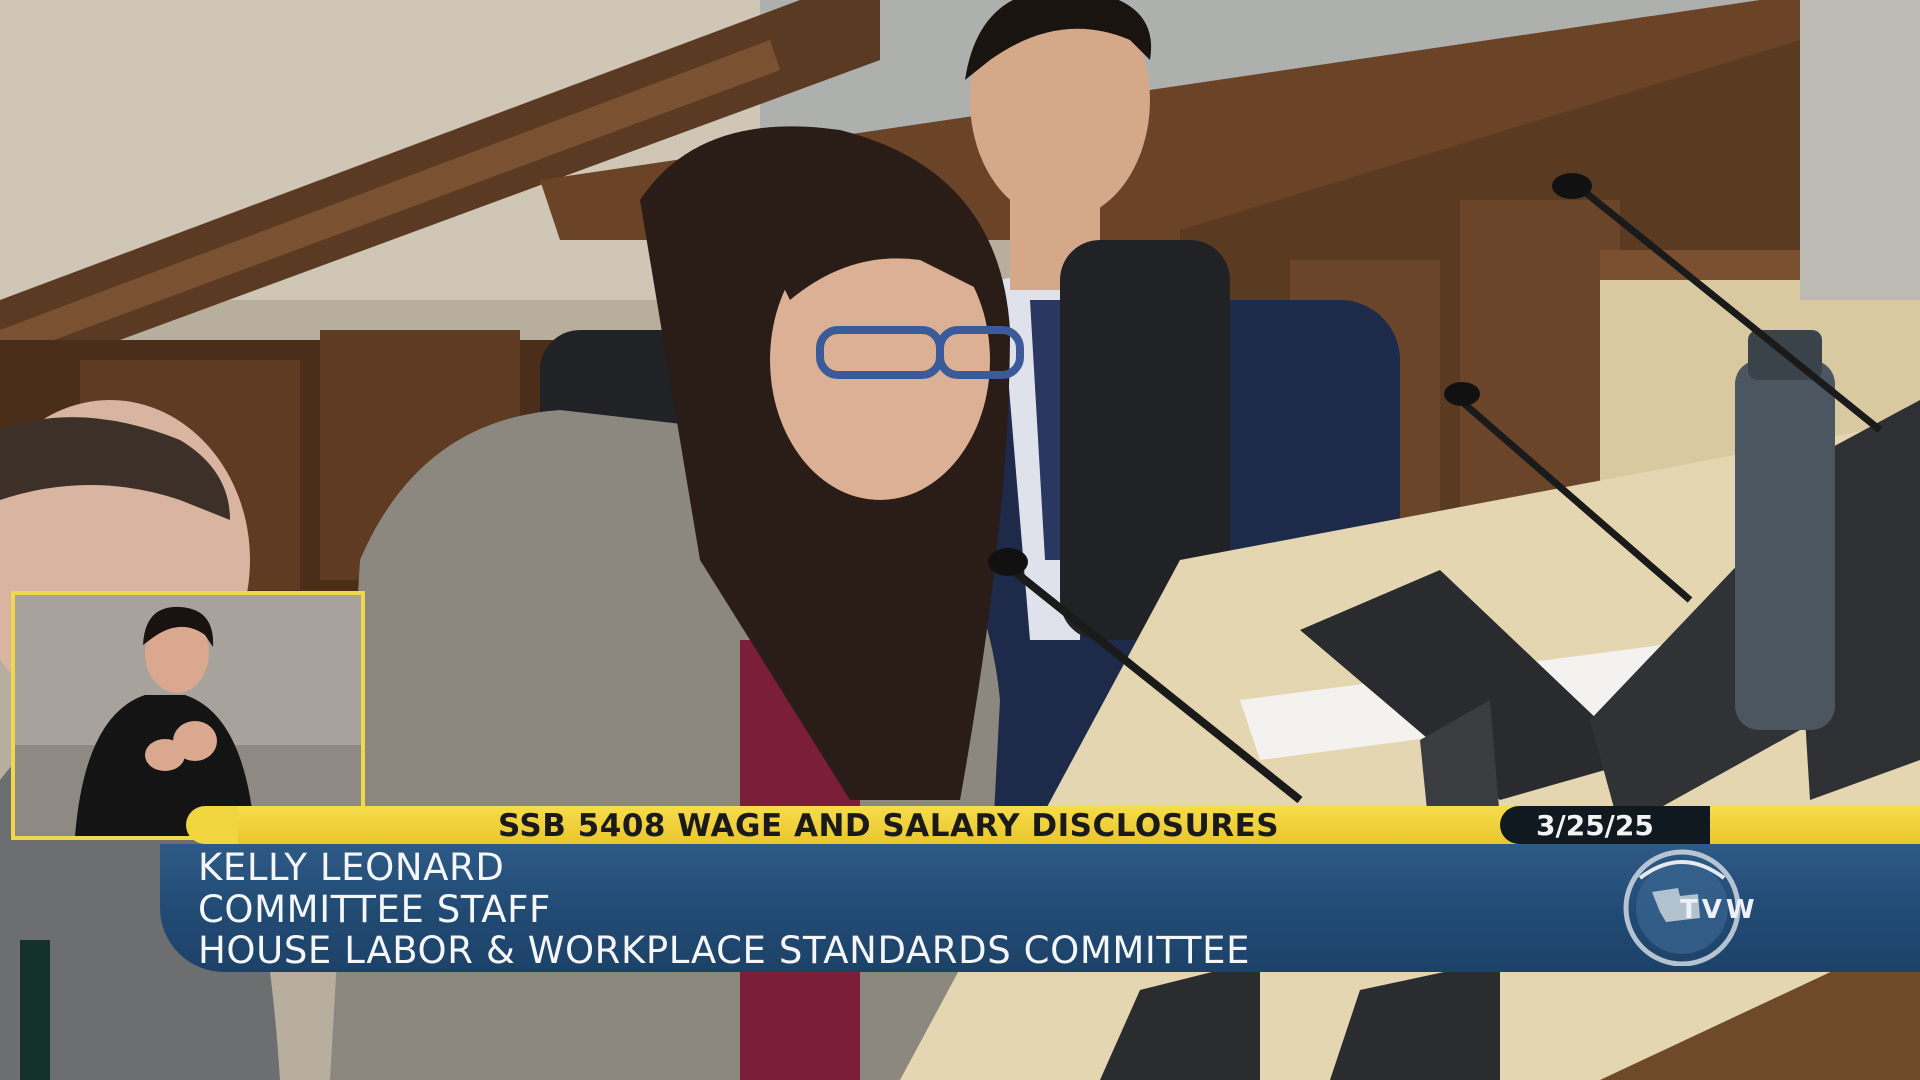 The width and height of the screenshot is (1920, 1080). What do you see at coordinates (351, 867) in the screenshot?
I see `speaker-name: KELLY LEONARD` at bounding box center [351, 867].